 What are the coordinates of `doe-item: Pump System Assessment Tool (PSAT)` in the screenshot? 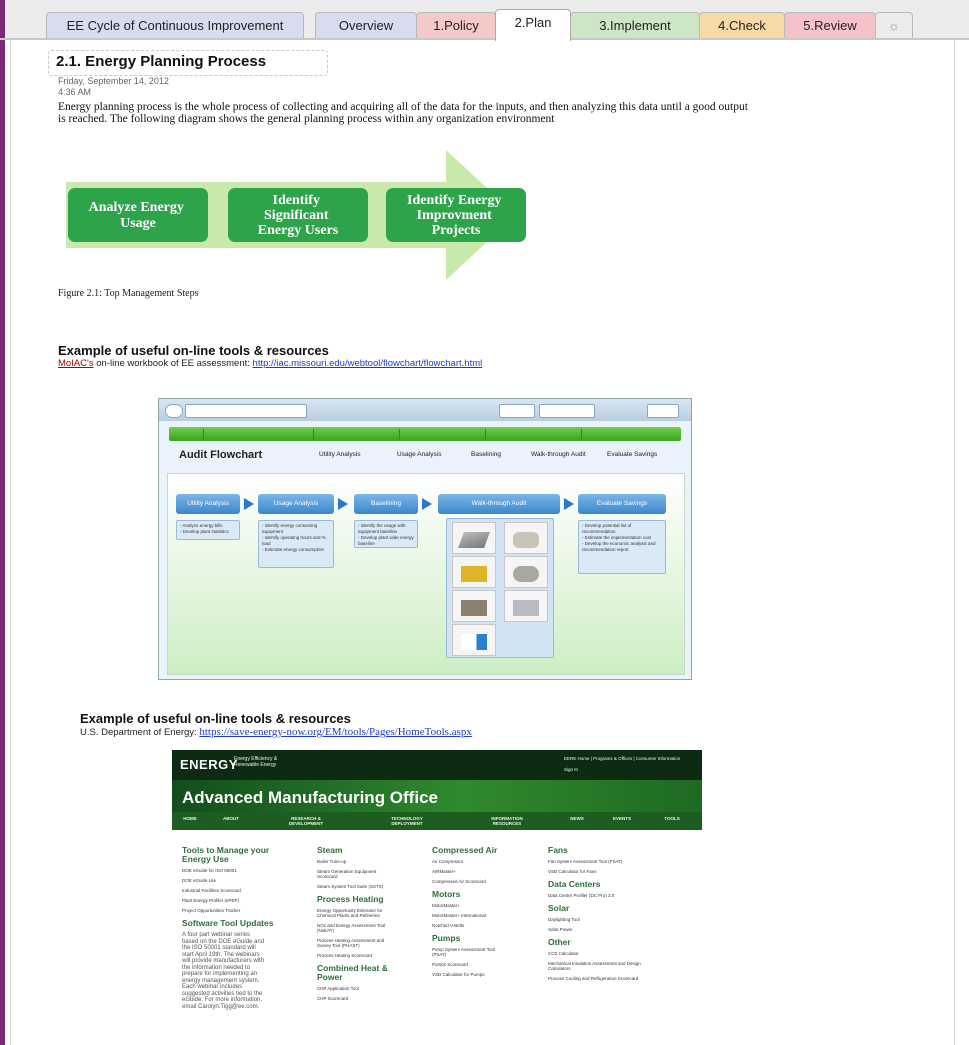 It's located at (463, 952).